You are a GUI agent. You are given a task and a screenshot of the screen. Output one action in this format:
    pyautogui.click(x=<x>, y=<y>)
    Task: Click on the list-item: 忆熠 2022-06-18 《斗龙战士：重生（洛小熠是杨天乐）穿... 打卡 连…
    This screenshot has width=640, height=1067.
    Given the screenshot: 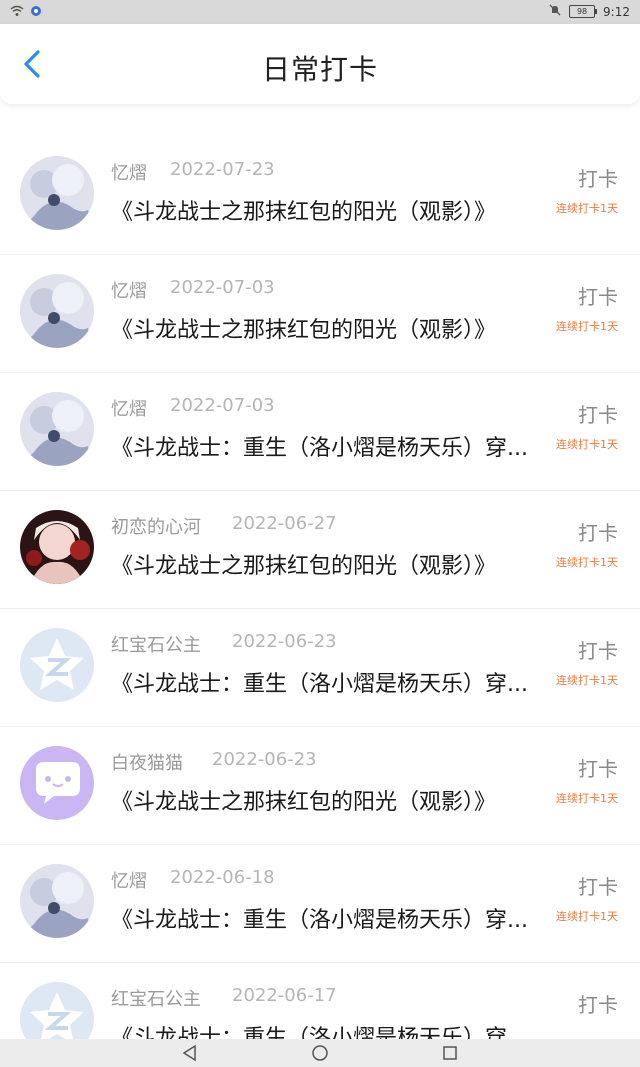 What is the action you would take?
    pyautogui.click(x=320, y=903)
    